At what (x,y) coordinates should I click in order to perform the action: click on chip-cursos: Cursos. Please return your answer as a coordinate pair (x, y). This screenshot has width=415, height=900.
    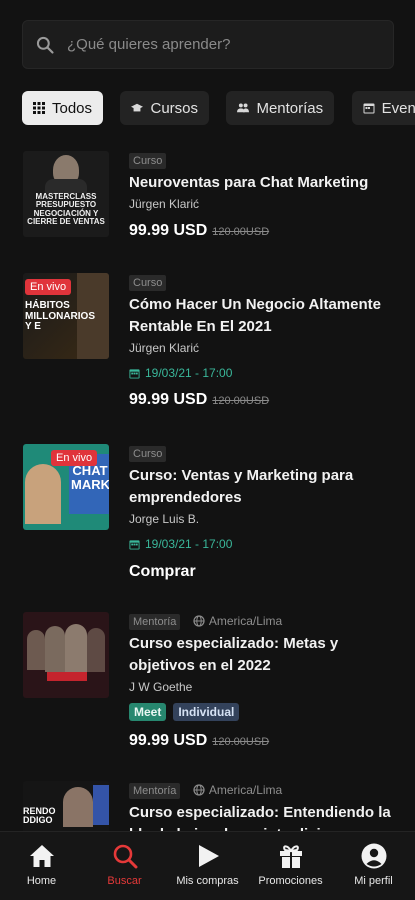
    Looking at the image, I should click on (164, 108).